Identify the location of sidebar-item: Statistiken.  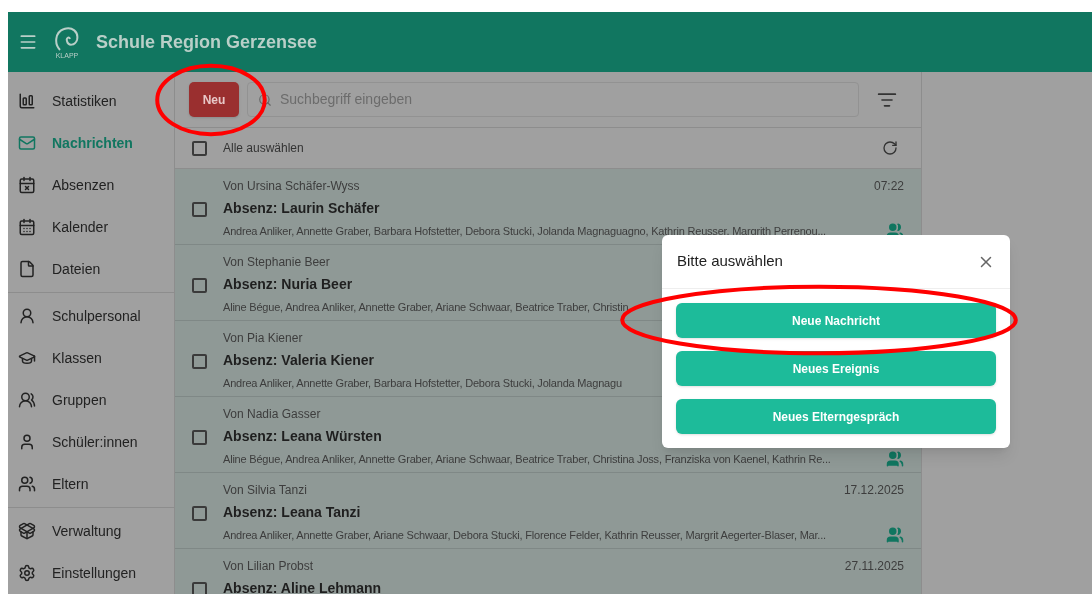
(91, 101).